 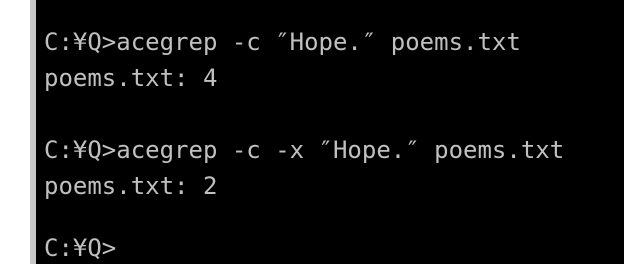 What do you see at coordinates (282, 42) in the screenshot?
I see `console-line-command-1: C:¥Q>acegrep -c ″Hope.″ poems.txt` at bounding box center [282, 42].